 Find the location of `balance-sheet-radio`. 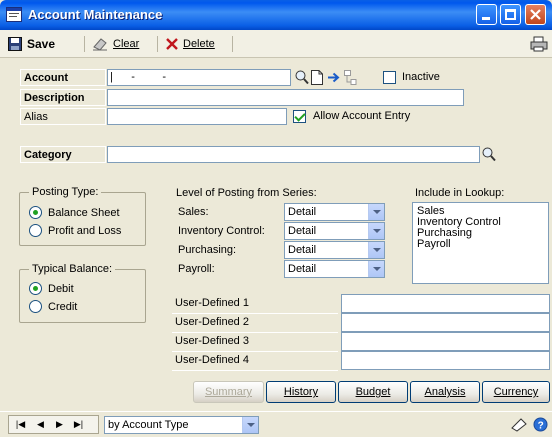

balance-sheet-radio is located at coordinates (35, 212).